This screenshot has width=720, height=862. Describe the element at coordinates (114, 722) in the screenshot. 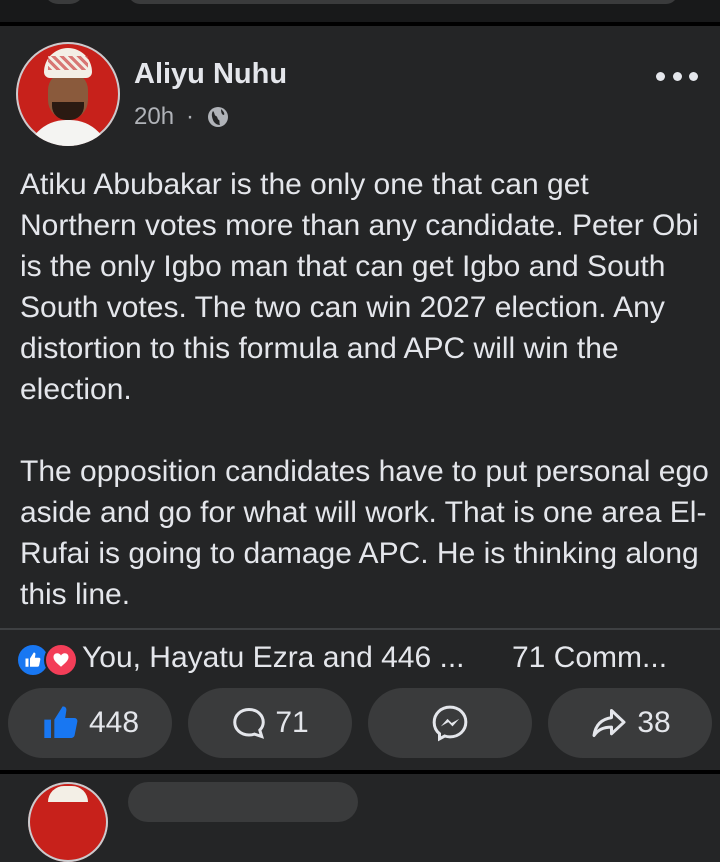

I see `like-count: 448` at that location.